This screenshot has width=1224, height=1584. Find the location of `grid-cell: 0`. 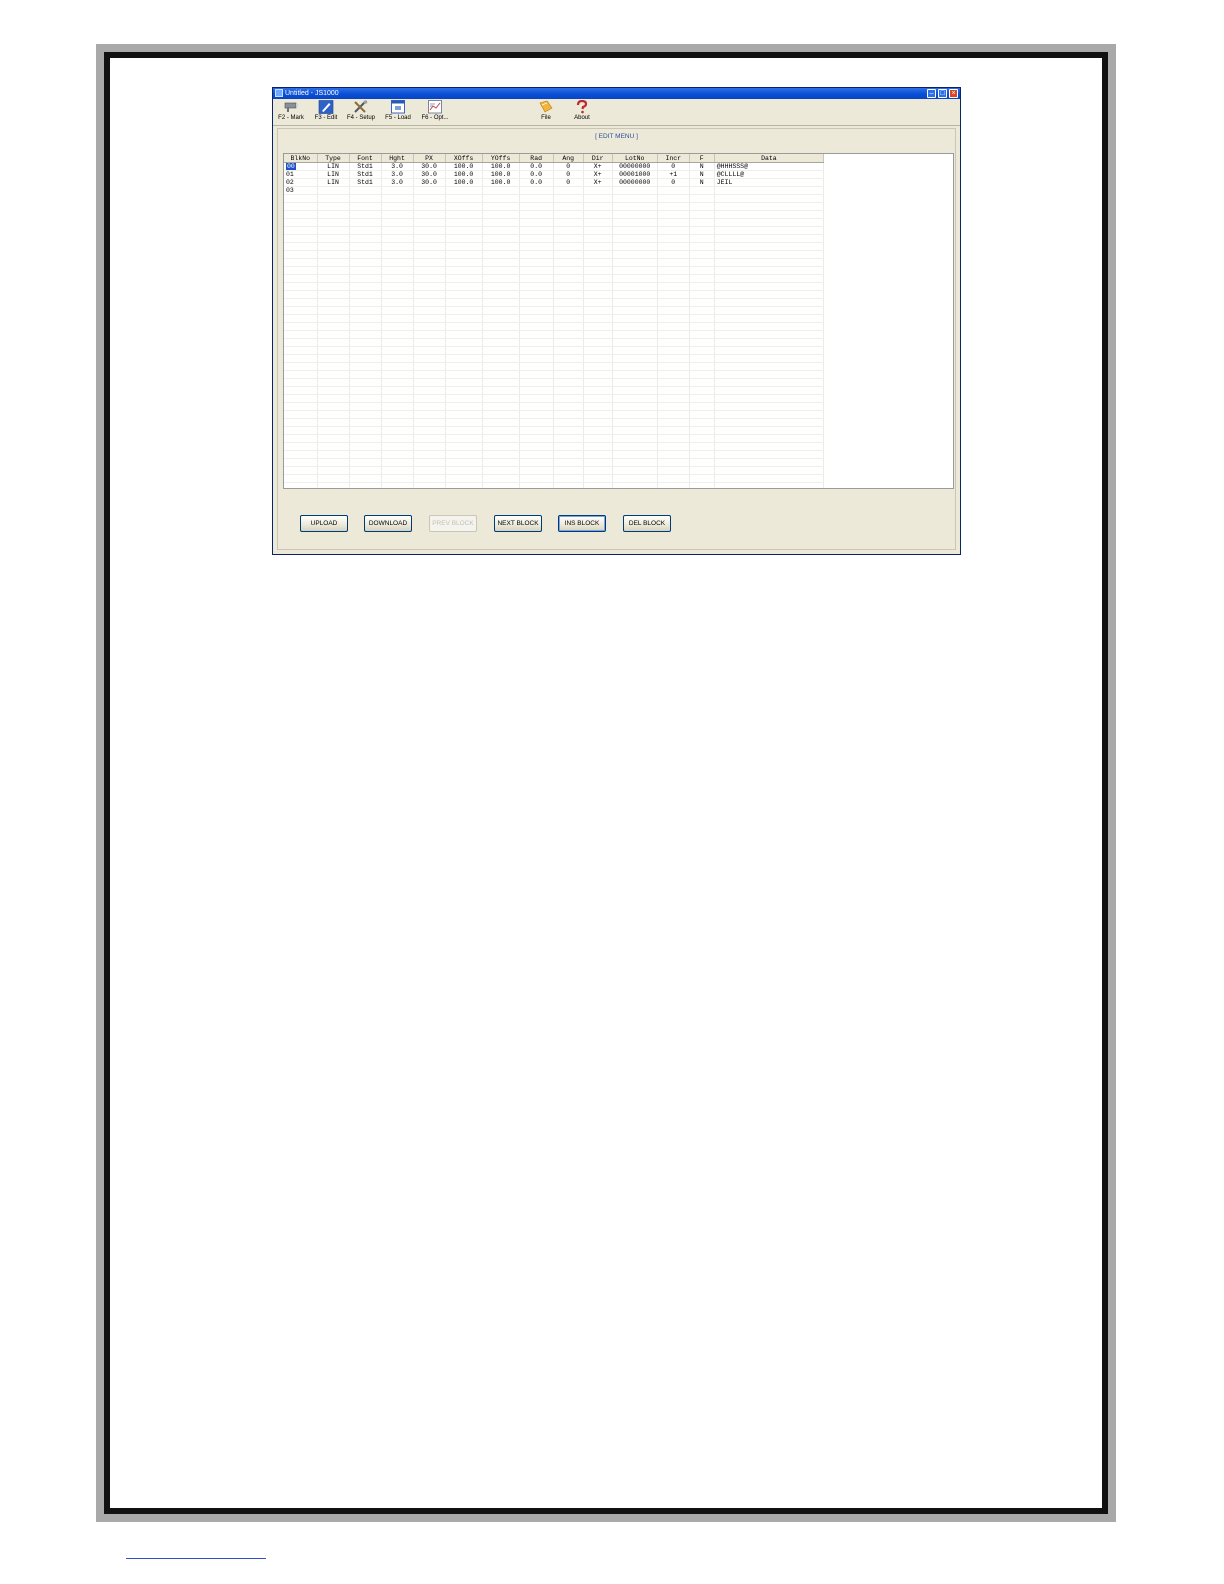

grid-cell: 0 is located at coordinates (568, 182).